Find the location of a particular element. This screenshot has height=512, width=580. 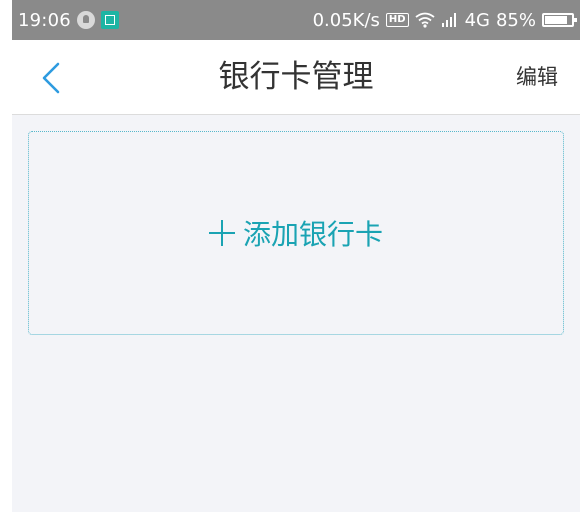

notification-icon is located at coordinates (85, 20).